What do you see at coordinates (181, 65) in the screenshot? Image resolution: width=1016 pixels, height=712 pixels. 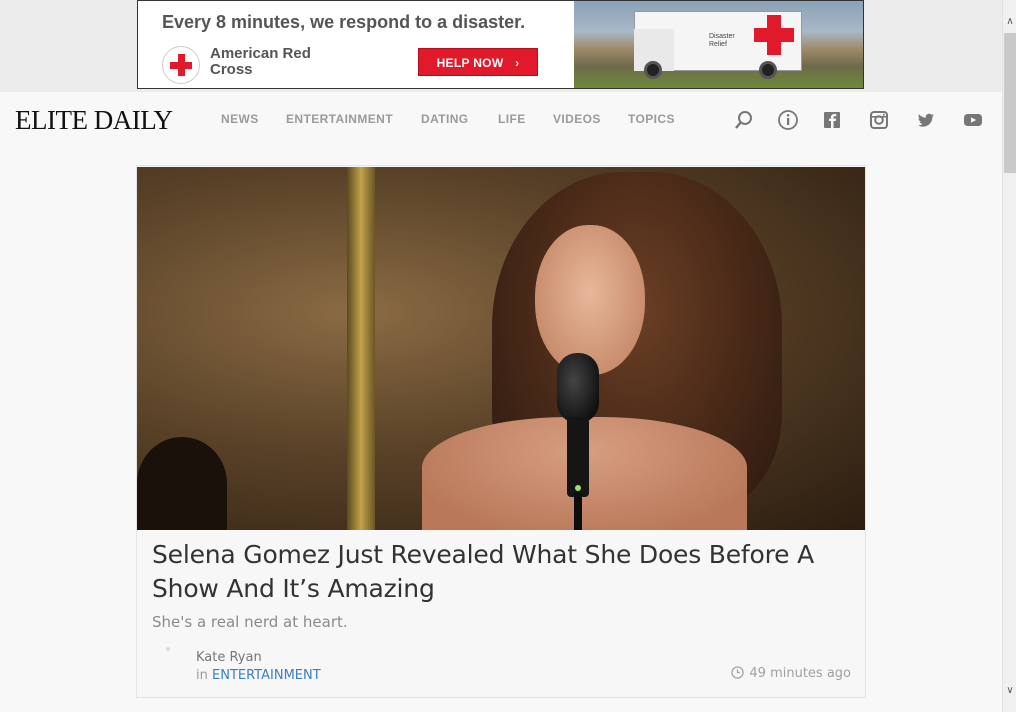 I see `red-cross-logo-icon` at bounding box center [181, 65].